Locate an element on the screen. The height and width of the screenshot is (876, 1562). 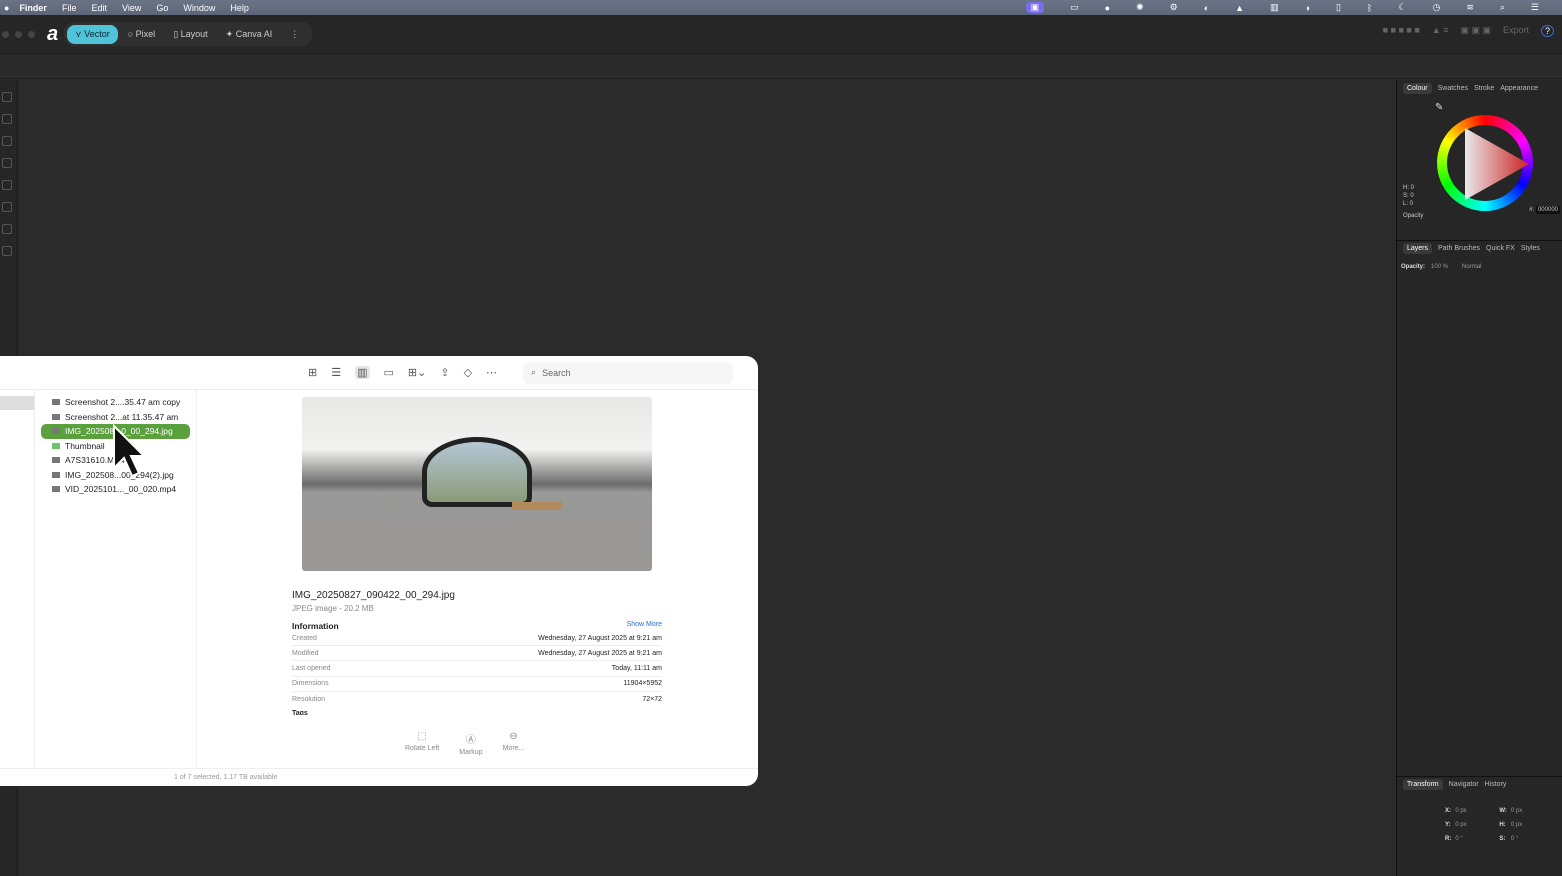
camera-icon: ▭ is located at coordinates (1074, 7).